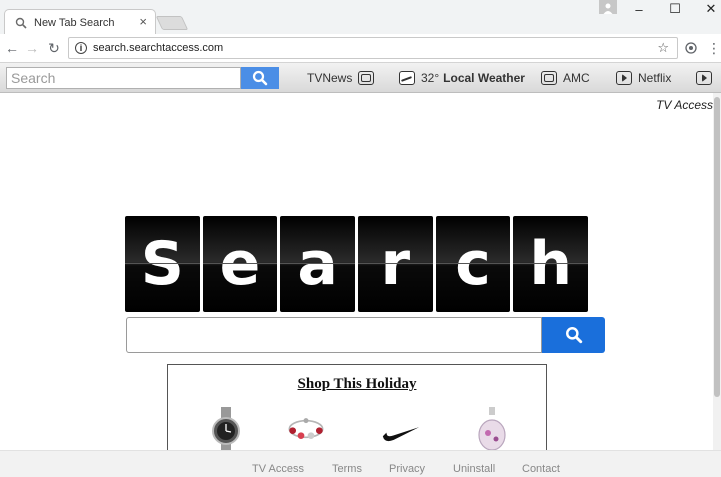 The width and height of the screenshot is (721, 477). I want to click on local-weather-link: 32° Local Weather, so click(459, 78).